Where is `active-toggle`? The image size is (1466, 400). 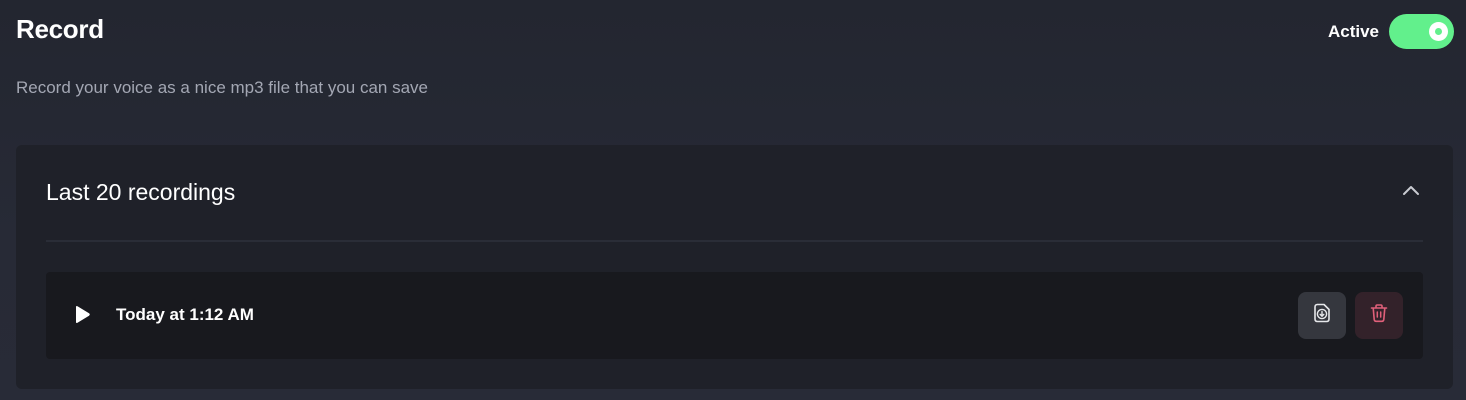 active-toggle is located at coordinates (1421, 31).